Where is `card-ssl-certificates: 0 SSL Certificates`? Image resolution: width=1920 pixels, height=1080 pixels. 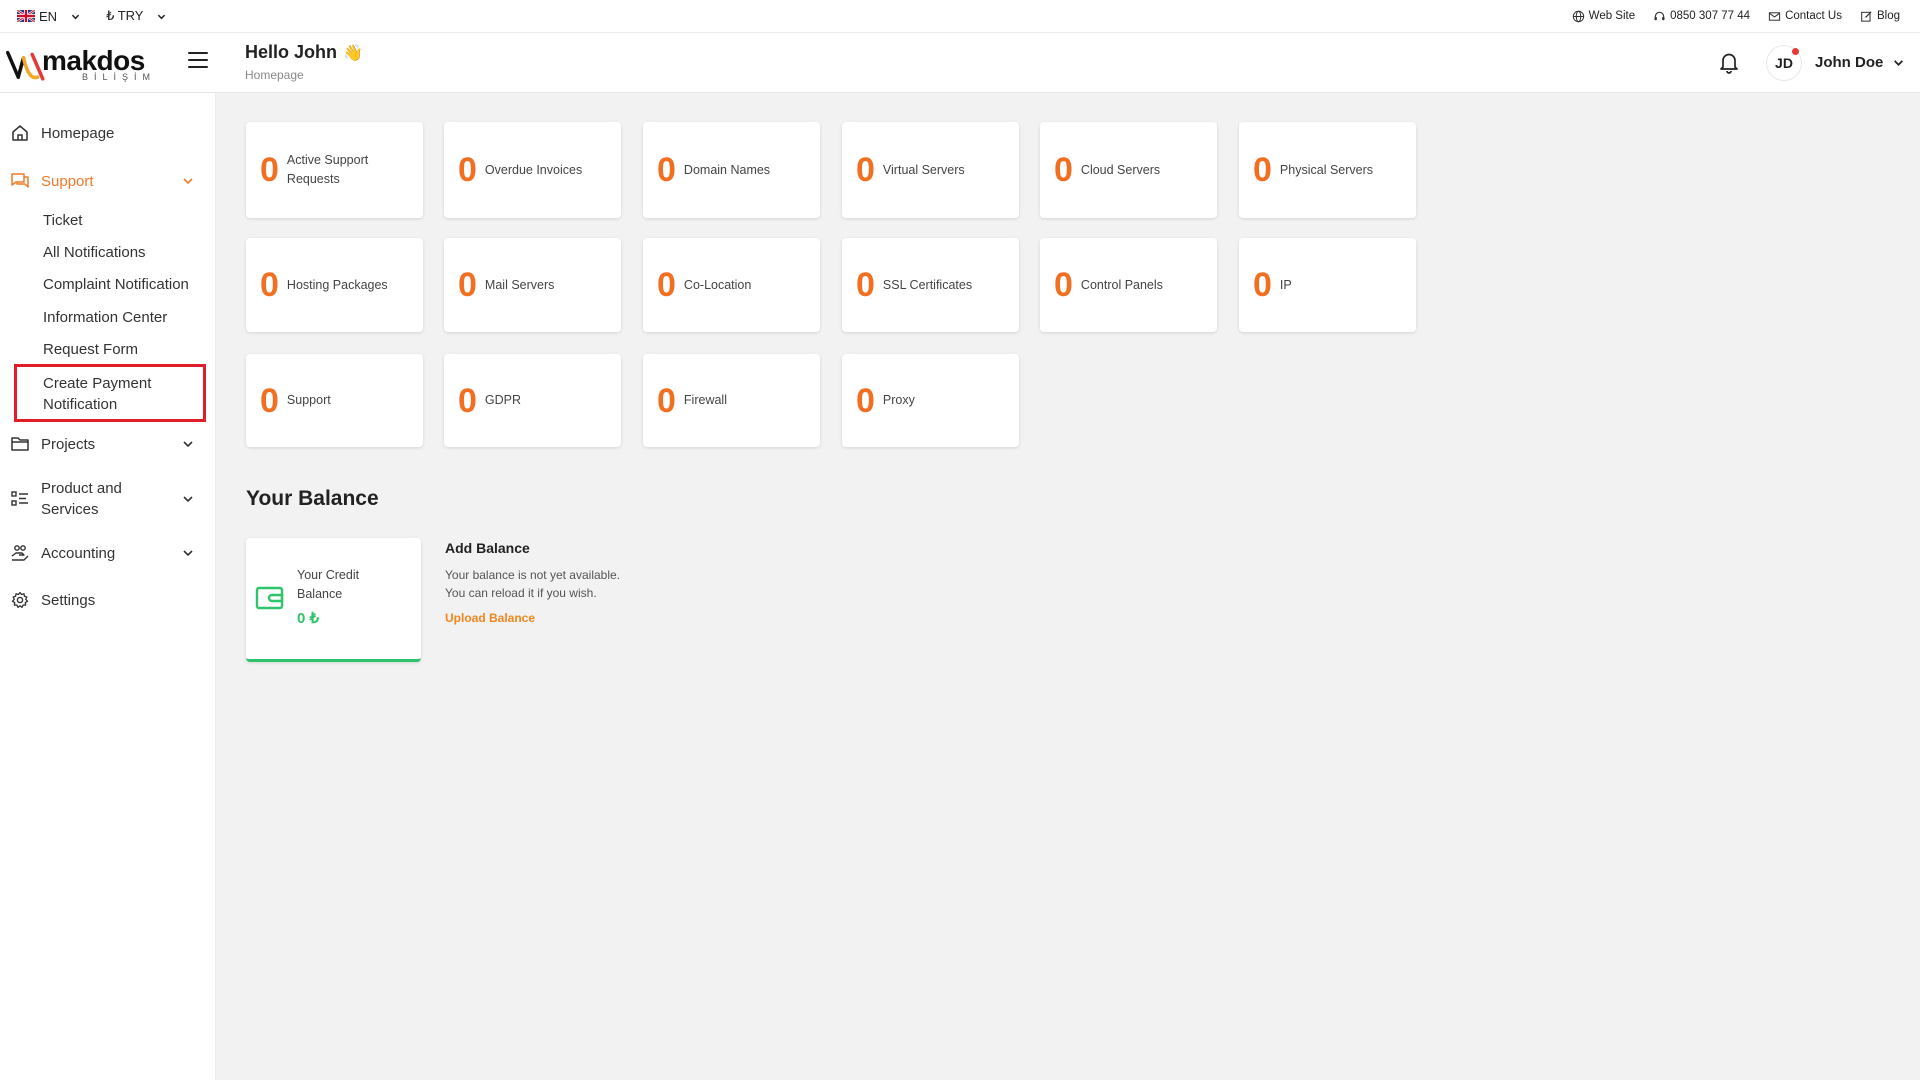
card-ssl-certificates: 0 SSL Certificates is located at coordinates (930, 285).